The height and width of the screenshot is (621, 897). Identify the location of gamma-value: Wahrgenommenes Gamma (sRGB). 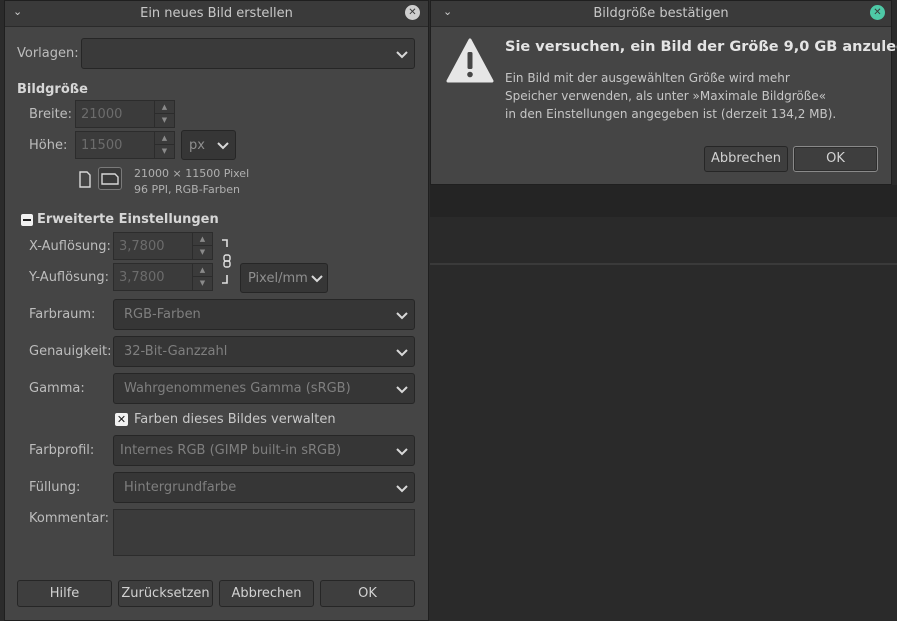
(237, 388).